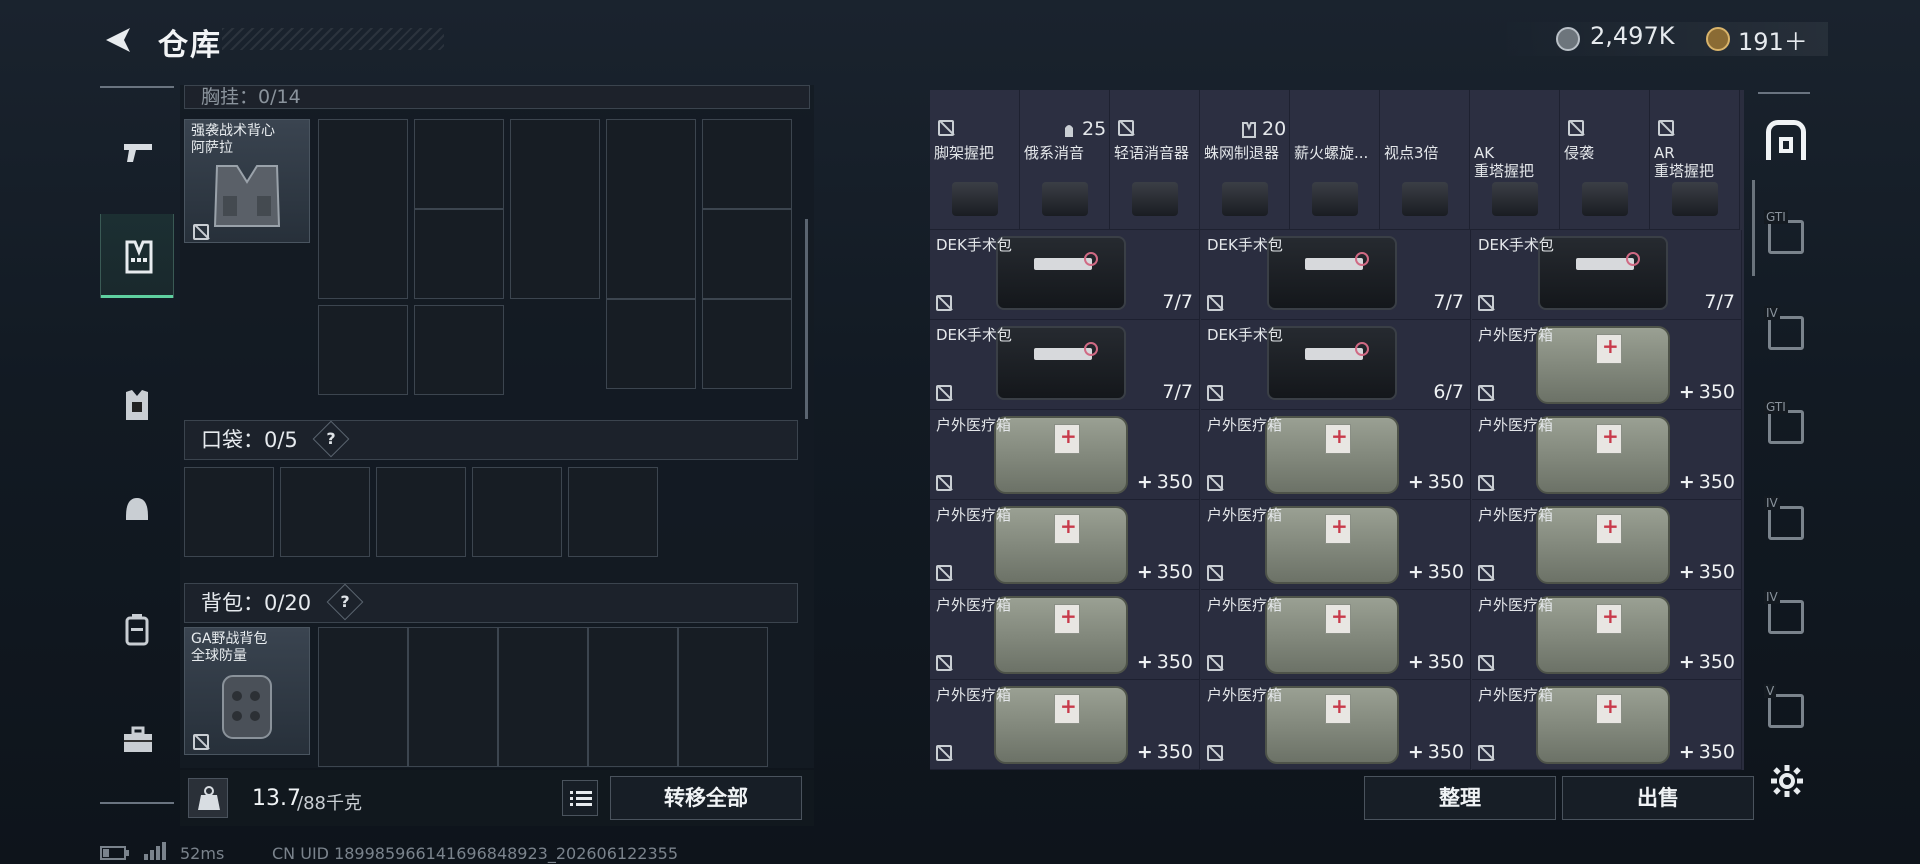  What do you see at coordinates (137, 742) in the screenshot?
I see `nav-tab-toolbox` at bounding box center [137, 742].